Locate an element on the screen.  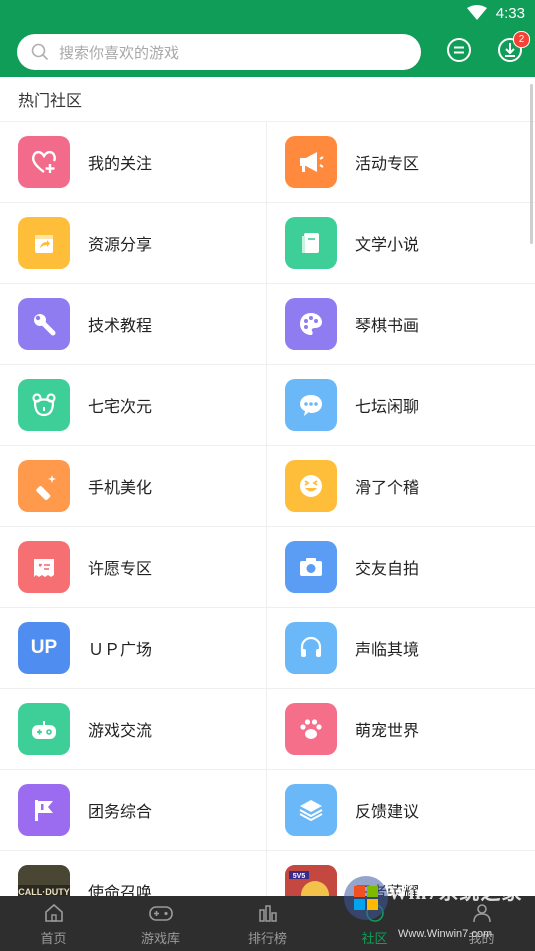
search-icon is located at coordinates (40, 52).